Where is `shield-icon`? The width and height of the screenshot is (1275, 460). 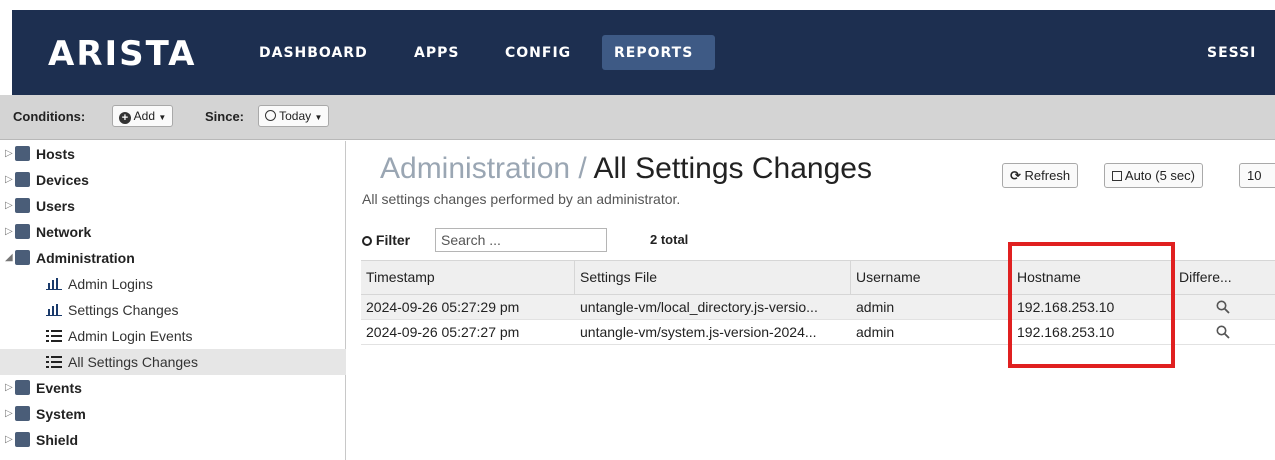 shield-icon is located at coordinates (22, 439).